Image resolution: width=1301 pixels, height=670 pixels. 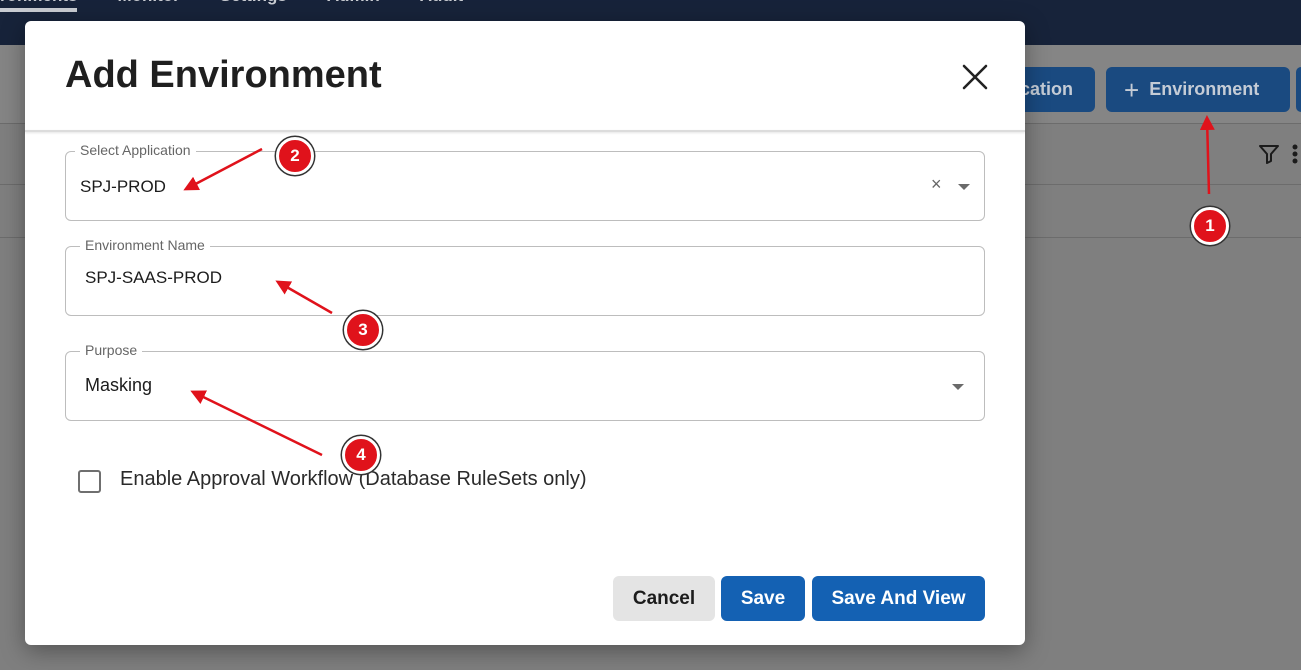 What do you see at coordinates (145, 245) in the screenshot?
I see `environment-name-label: Environment Name` at bounding box center [145, 245].